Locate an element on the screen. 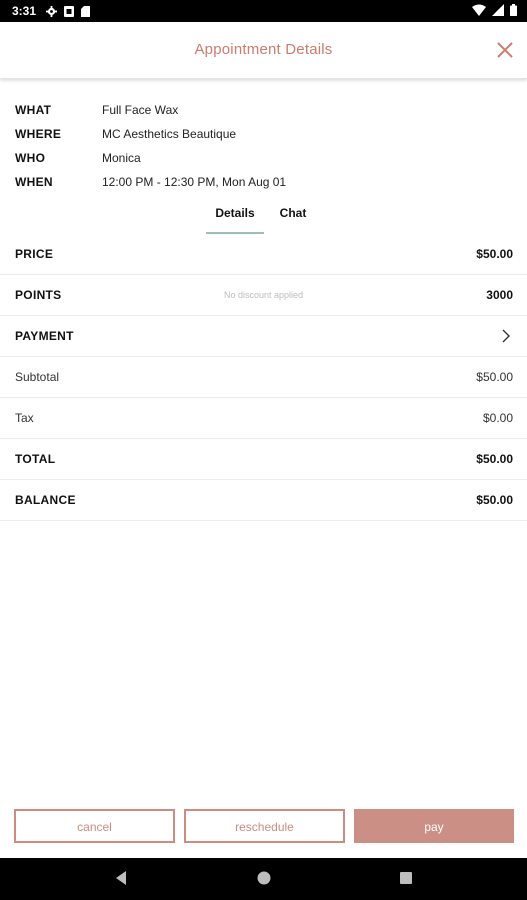 The height and width of the screenshot is (900, 527). status-bar: 3:31 is located at coordinates (263, 11).